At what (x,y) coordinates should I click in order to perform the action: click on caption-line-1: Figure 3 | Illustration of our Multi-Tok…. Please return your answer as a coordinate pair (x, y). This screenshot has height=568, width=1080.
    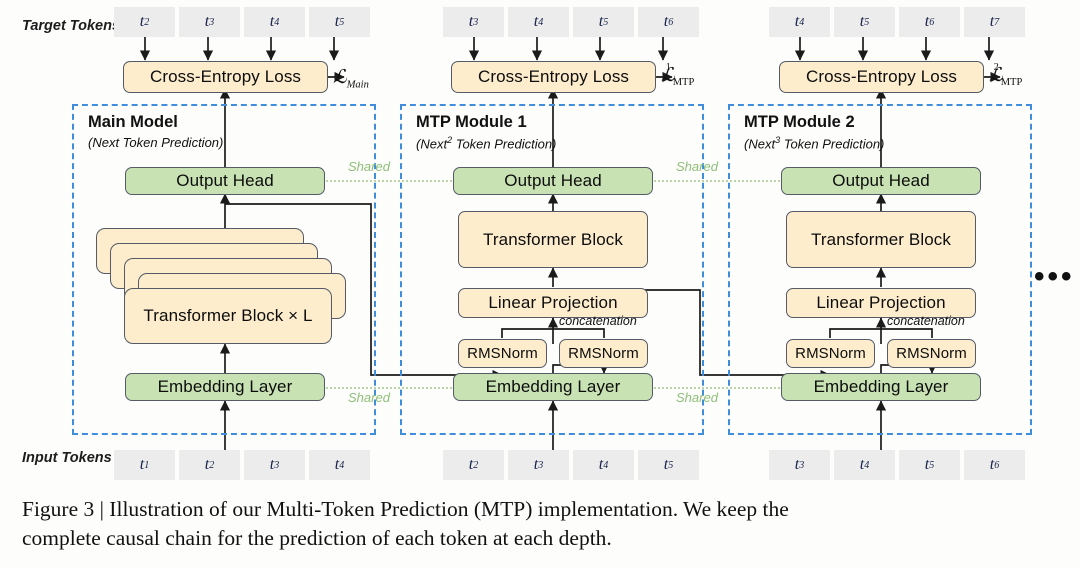
    Looking at the image, I should click on (405, 509).